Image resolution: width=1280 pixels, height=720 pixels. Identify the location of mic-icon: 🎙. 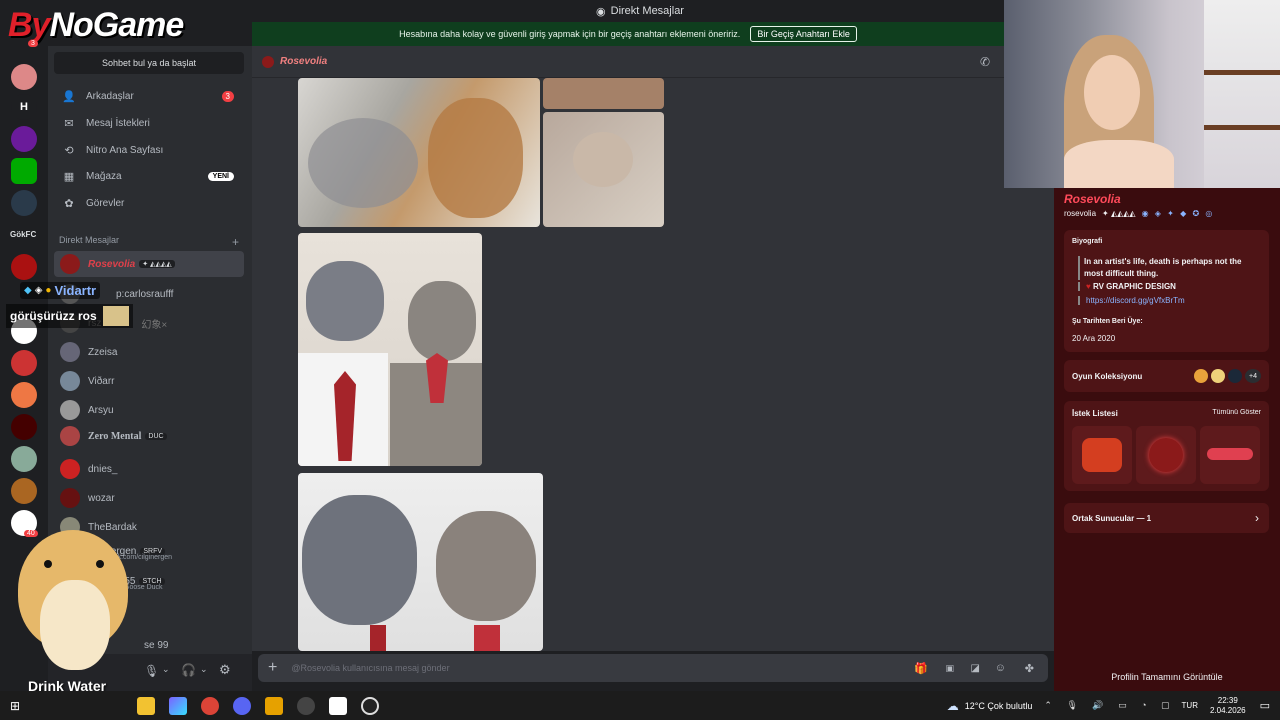
(151, 671).